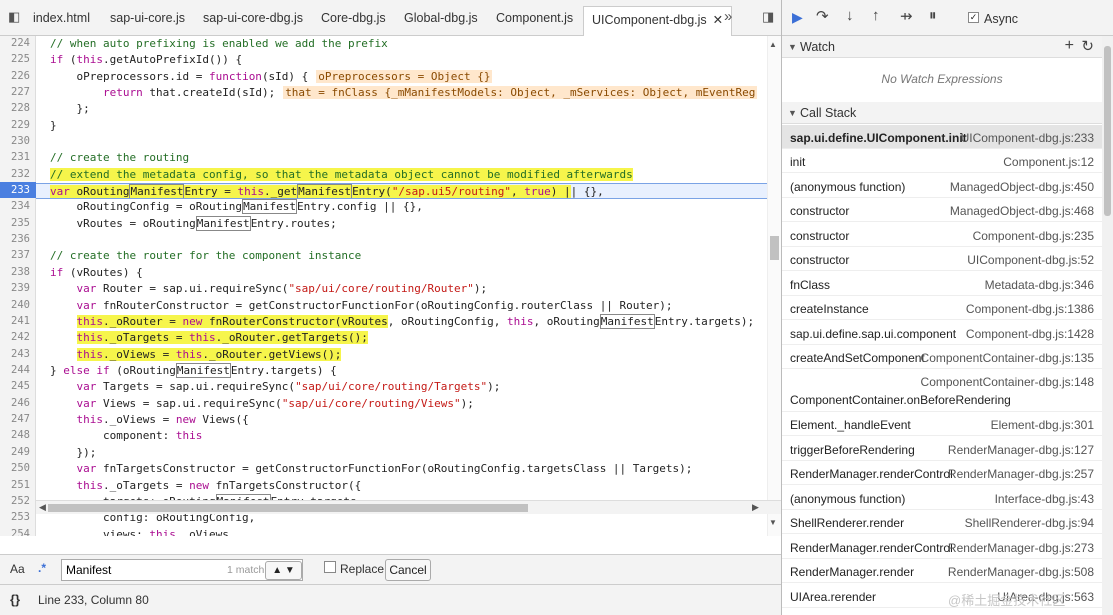  I want to click on line-number: 246, so click(15, 403).